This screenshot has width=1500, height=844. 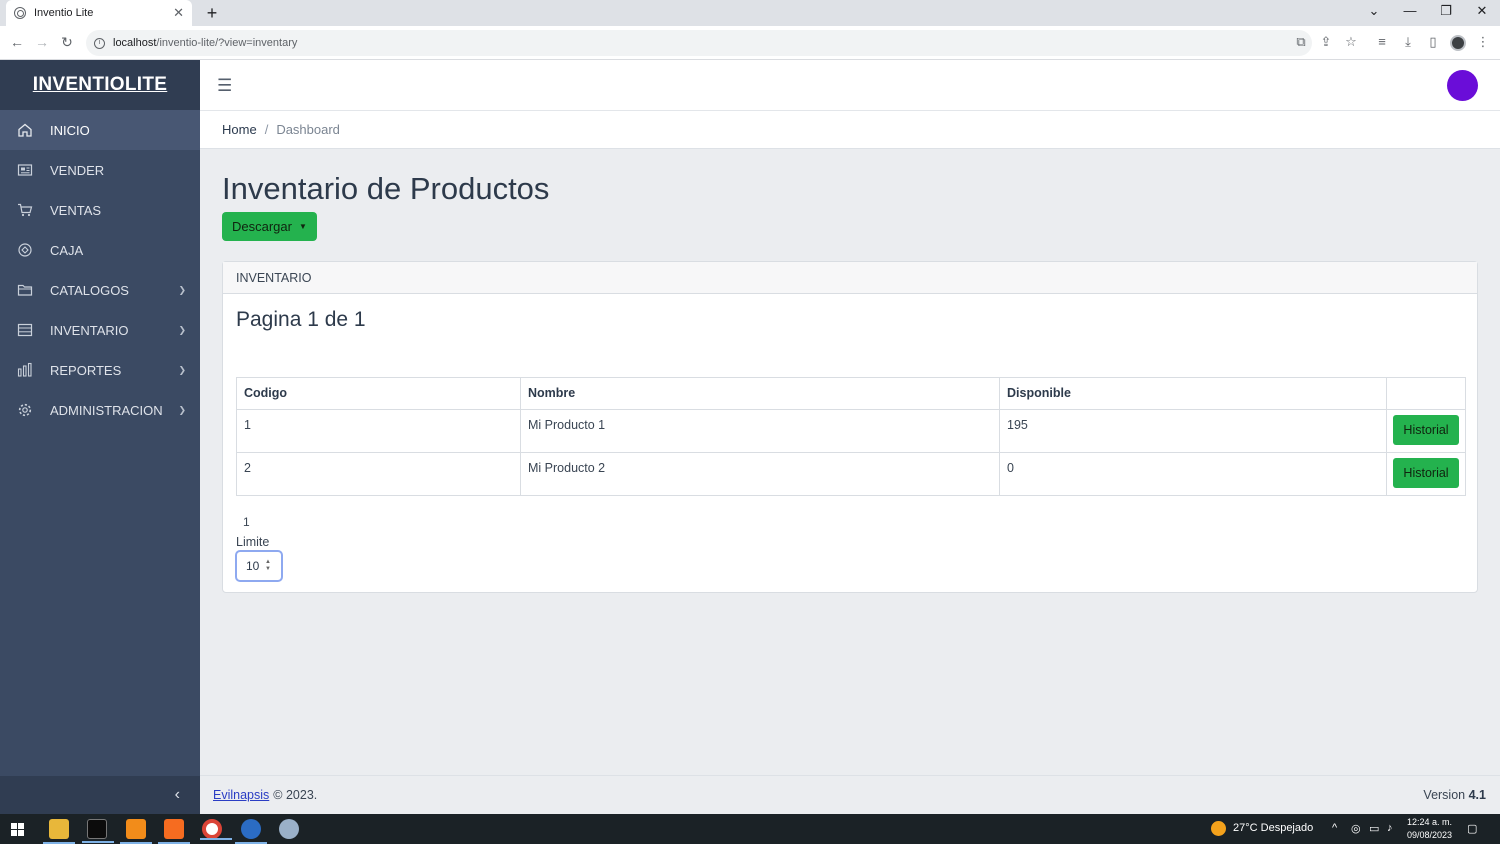 What do you see at coordinates (100, 170) in the screenshot?
I see `sidebar-item-vender: VENDER` at bounding box center [100, 170].